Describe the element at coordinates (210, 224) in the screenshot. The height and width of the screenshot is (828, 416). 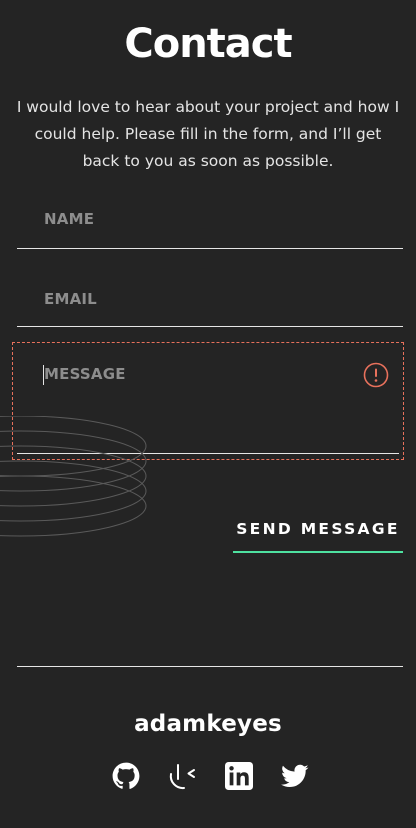
I see `name-field: NAME` at that location.